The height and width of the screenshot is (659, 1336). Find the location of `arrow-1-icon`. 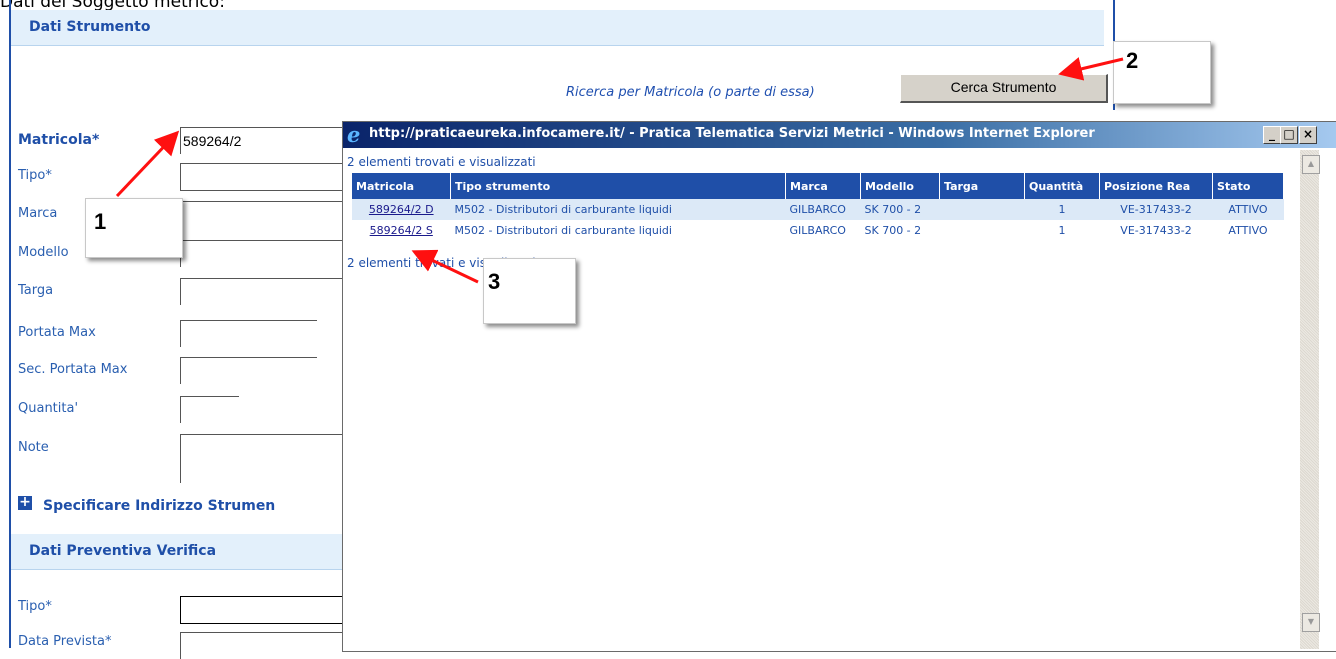

arrow-1-icon is located at coordinates (147, 164).